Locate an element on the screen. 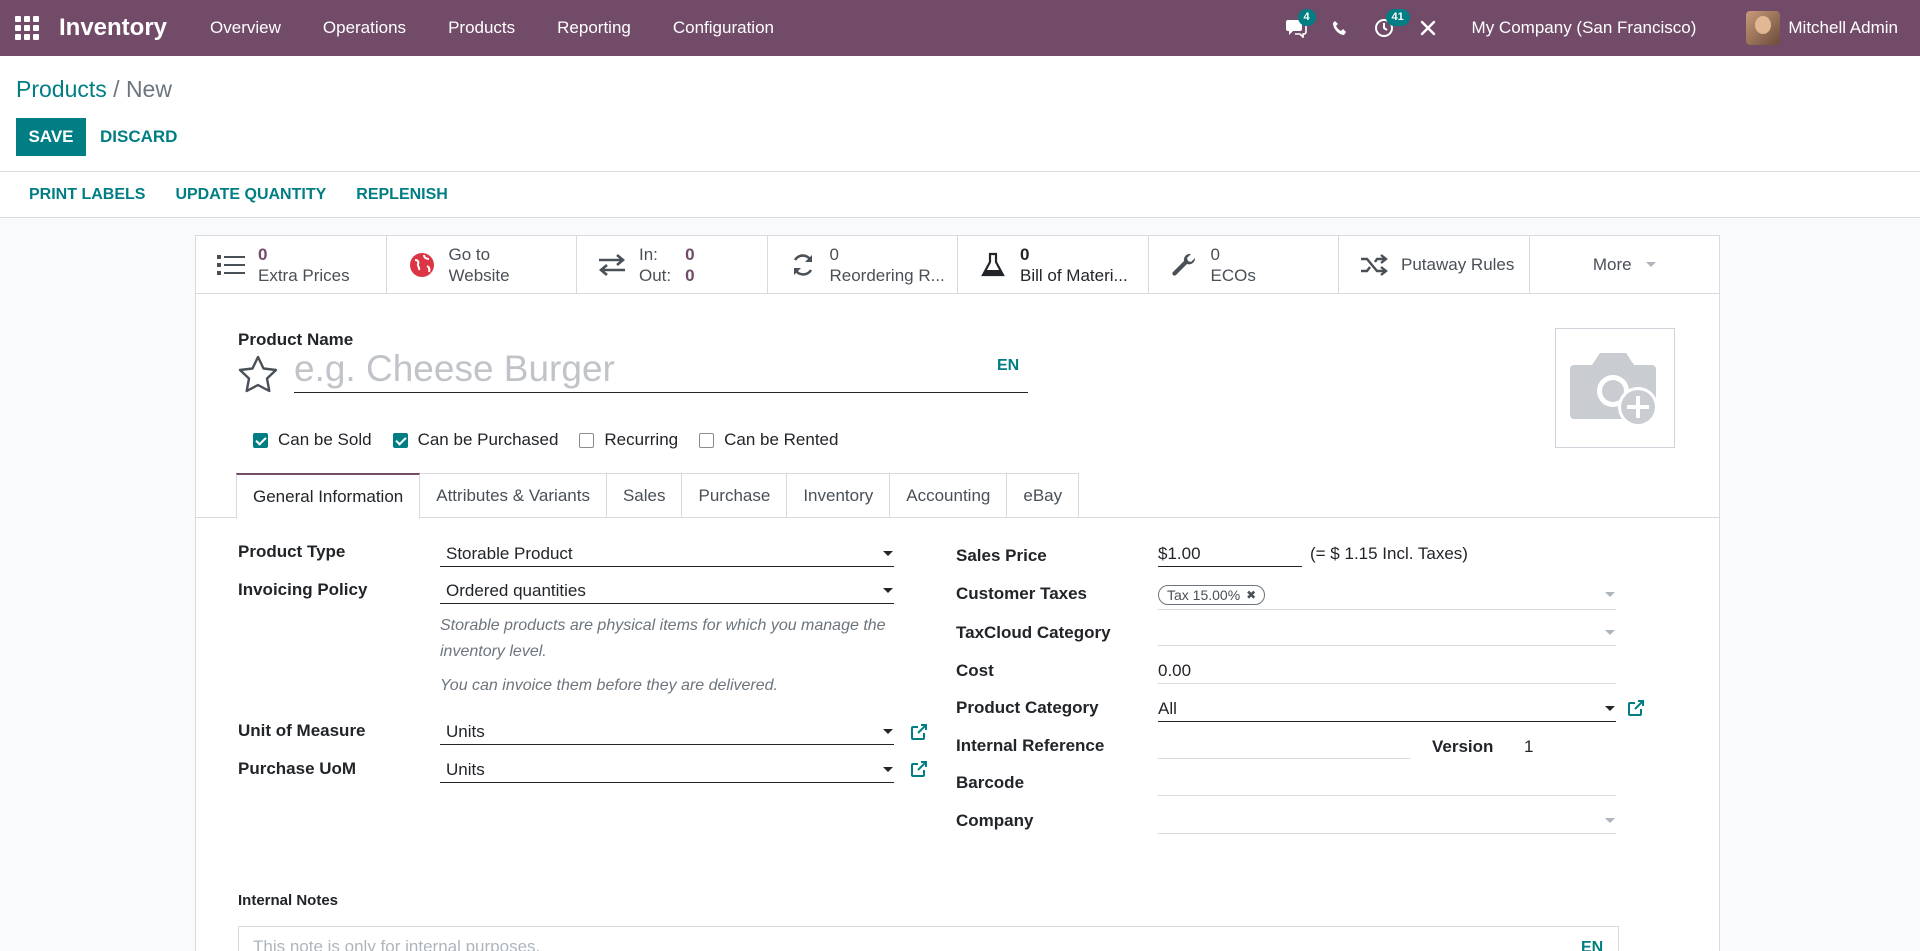 This screenshot has width=1920, height=951. barcode-input is located at coordinates (1387, 783).